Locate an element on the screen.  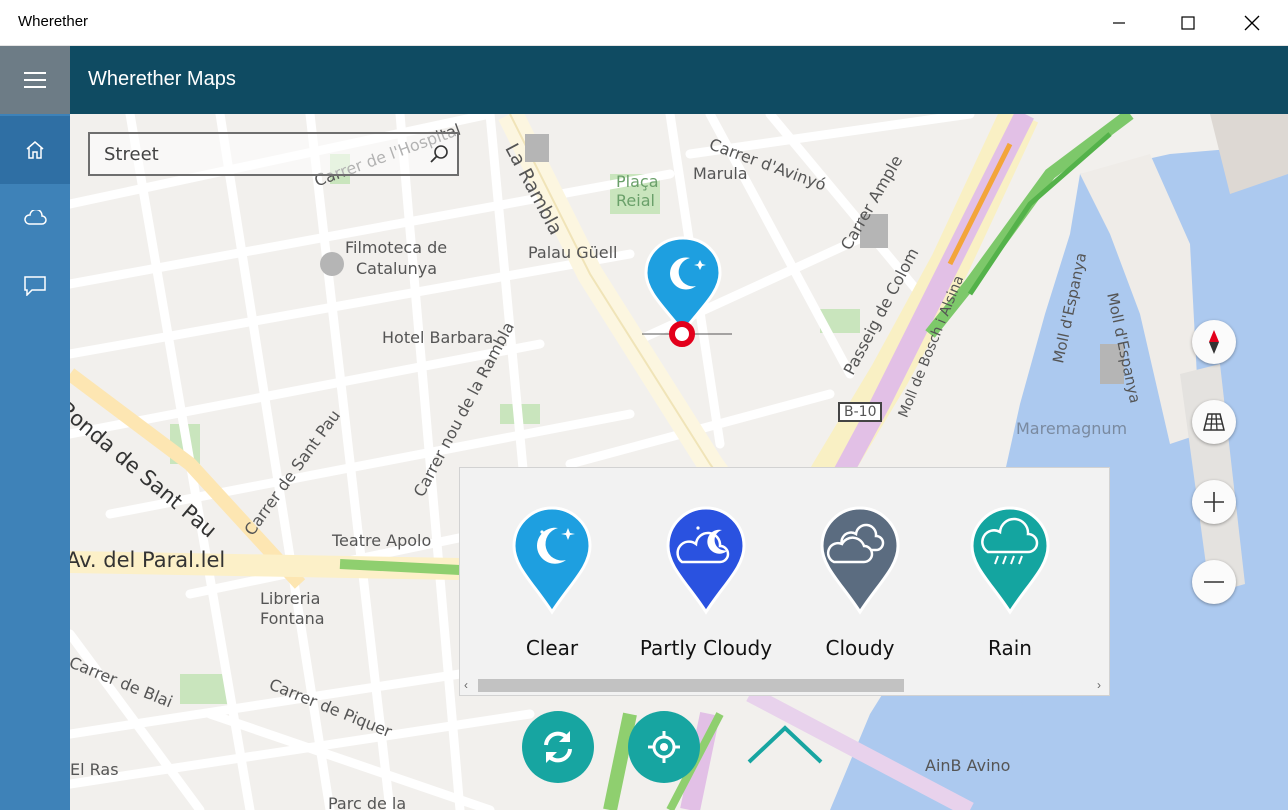
weather-option-cloudy: Cloudy is located at coordinates (860, 586).